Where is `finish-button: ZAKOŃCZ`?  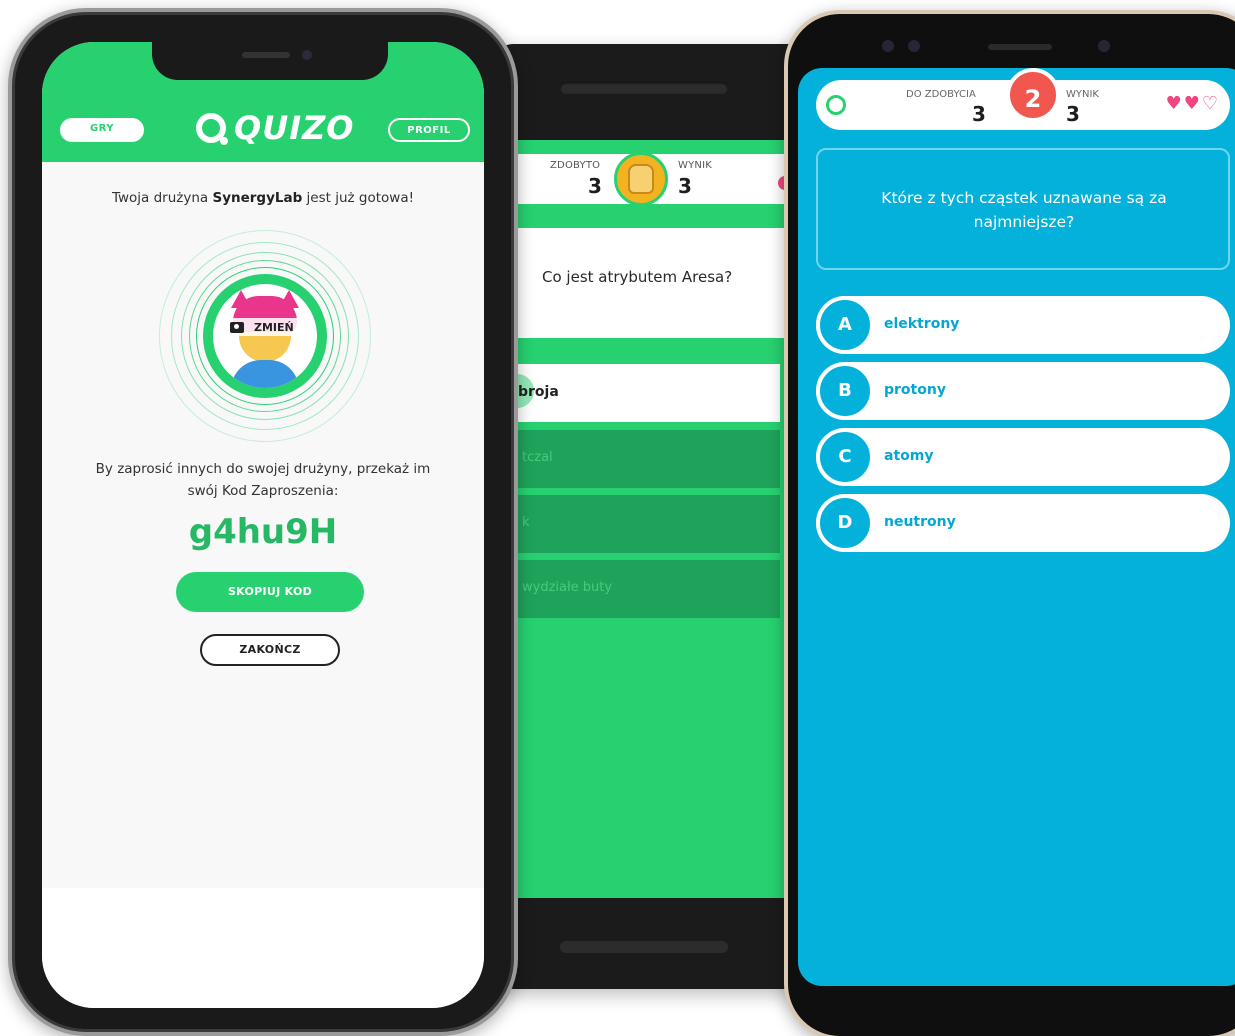 finish-button: ZAKOŃCZ is located at coordinates (270, 650).